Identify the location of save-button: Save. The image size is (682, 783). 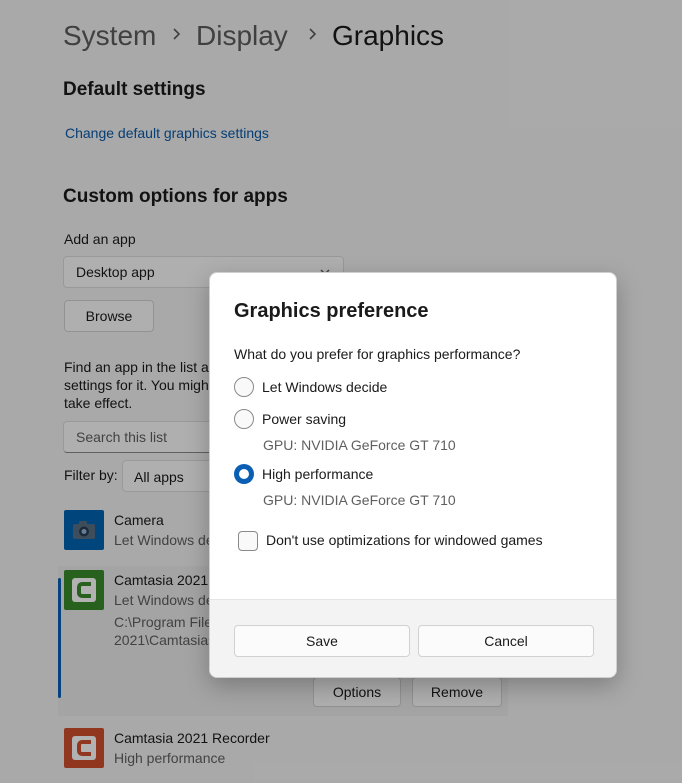
(322, 641).